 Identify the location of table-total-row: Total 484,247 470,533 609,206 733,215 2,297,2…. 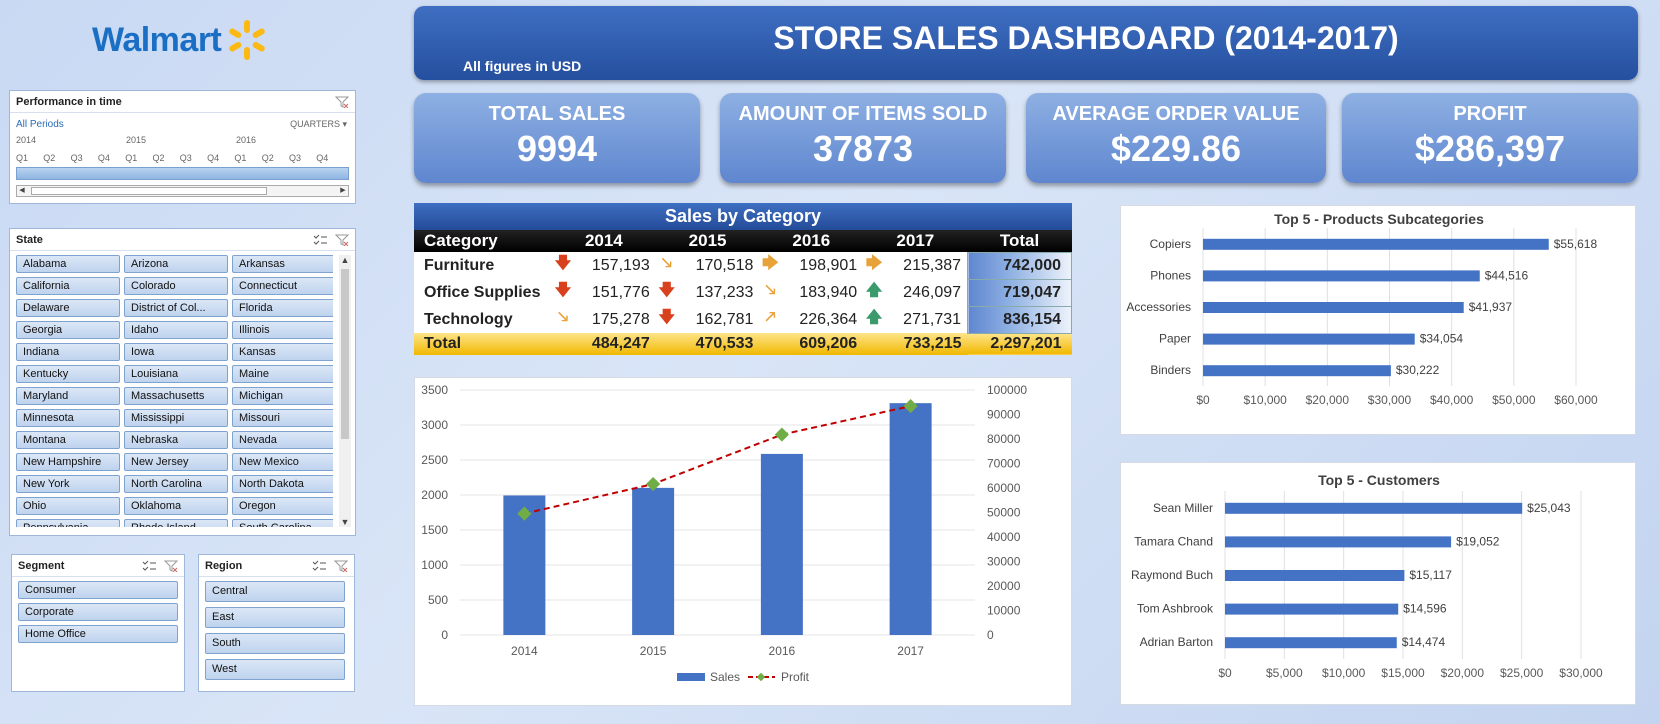
(743, 344).